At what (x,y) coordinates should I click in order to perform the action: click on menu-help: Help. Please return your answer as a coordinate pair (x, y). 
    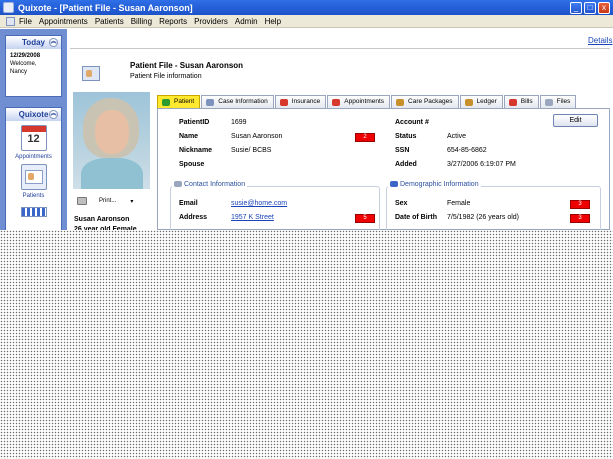
    Looking at the image, I should click on (273, 21).